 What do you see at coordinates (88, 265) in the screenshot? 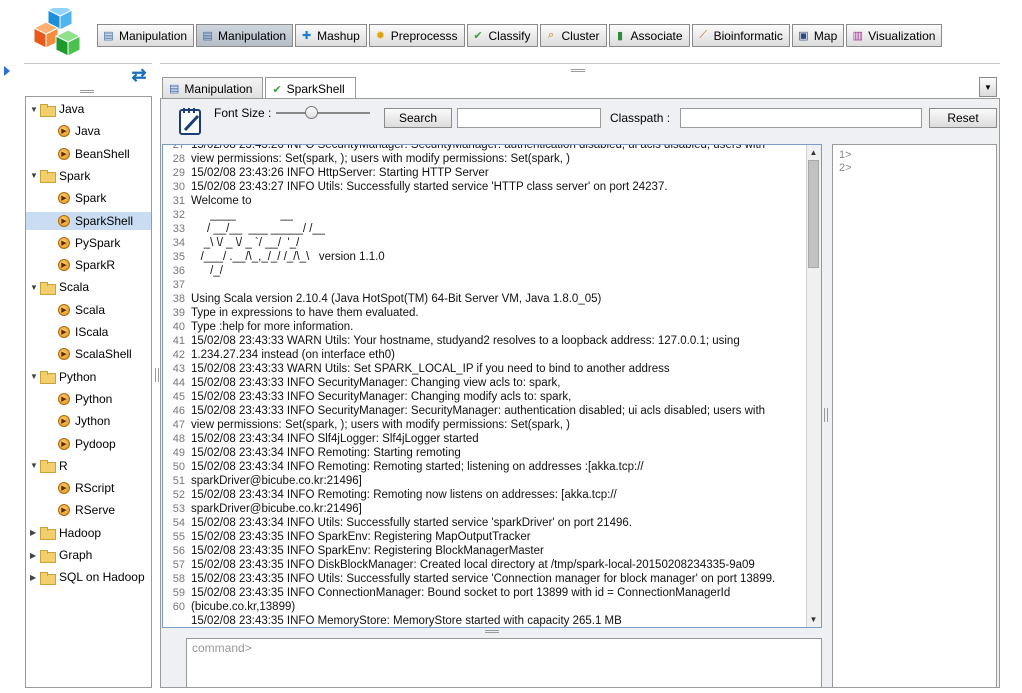
I see `tree-item-sparkr: ▶ SparkR` at bounding box center [88, 265].